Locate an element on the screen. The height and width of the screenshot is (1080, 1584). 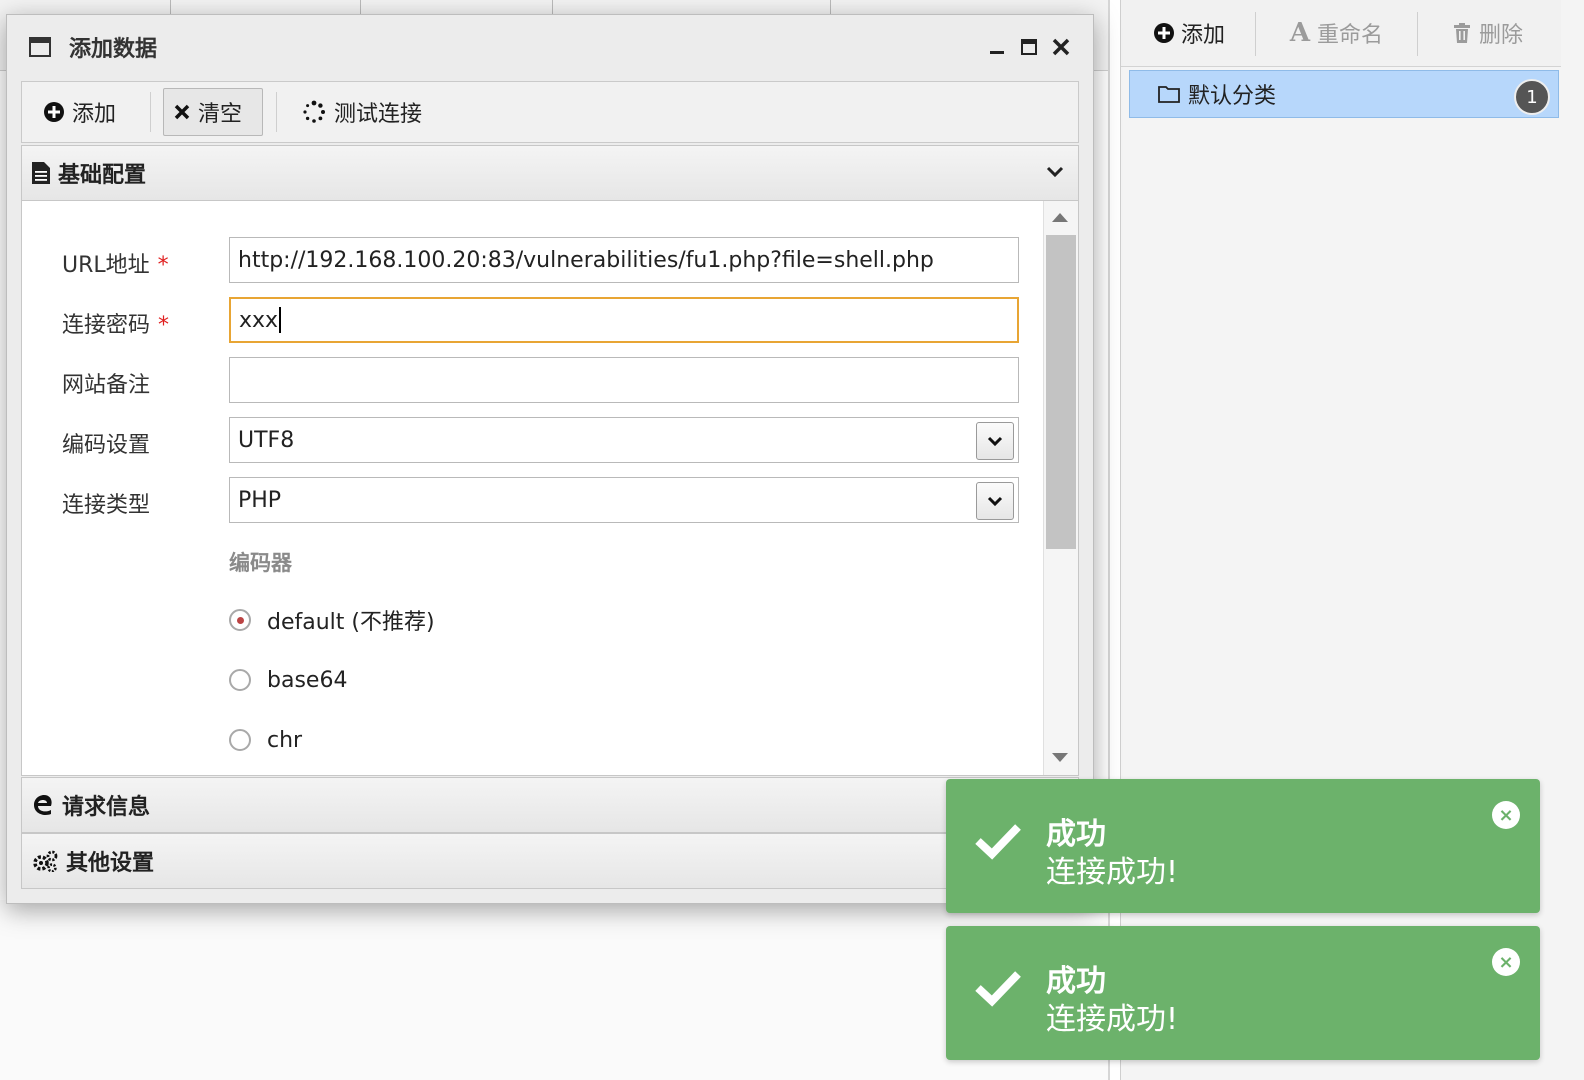
category-add-button: 添加 is located at coordinates (1189, 33).